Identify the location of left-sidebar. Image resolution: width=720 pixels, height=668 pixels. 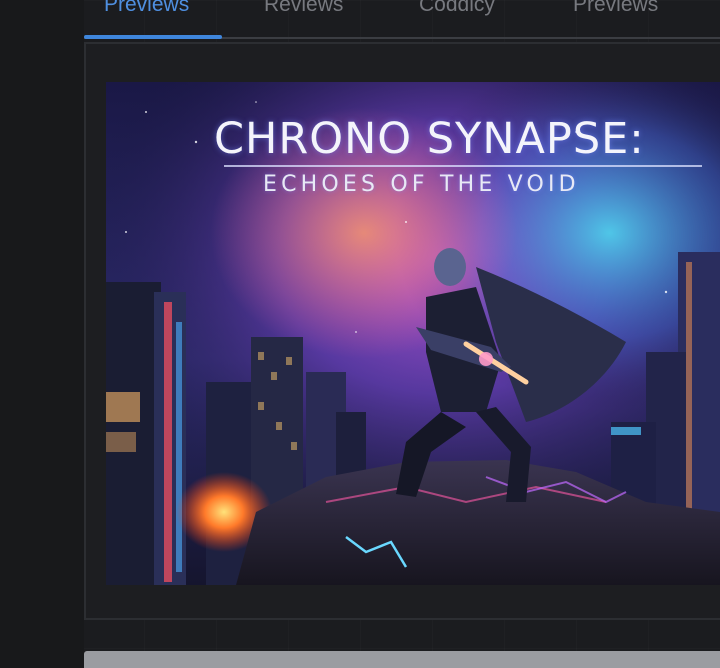
(42, 334).